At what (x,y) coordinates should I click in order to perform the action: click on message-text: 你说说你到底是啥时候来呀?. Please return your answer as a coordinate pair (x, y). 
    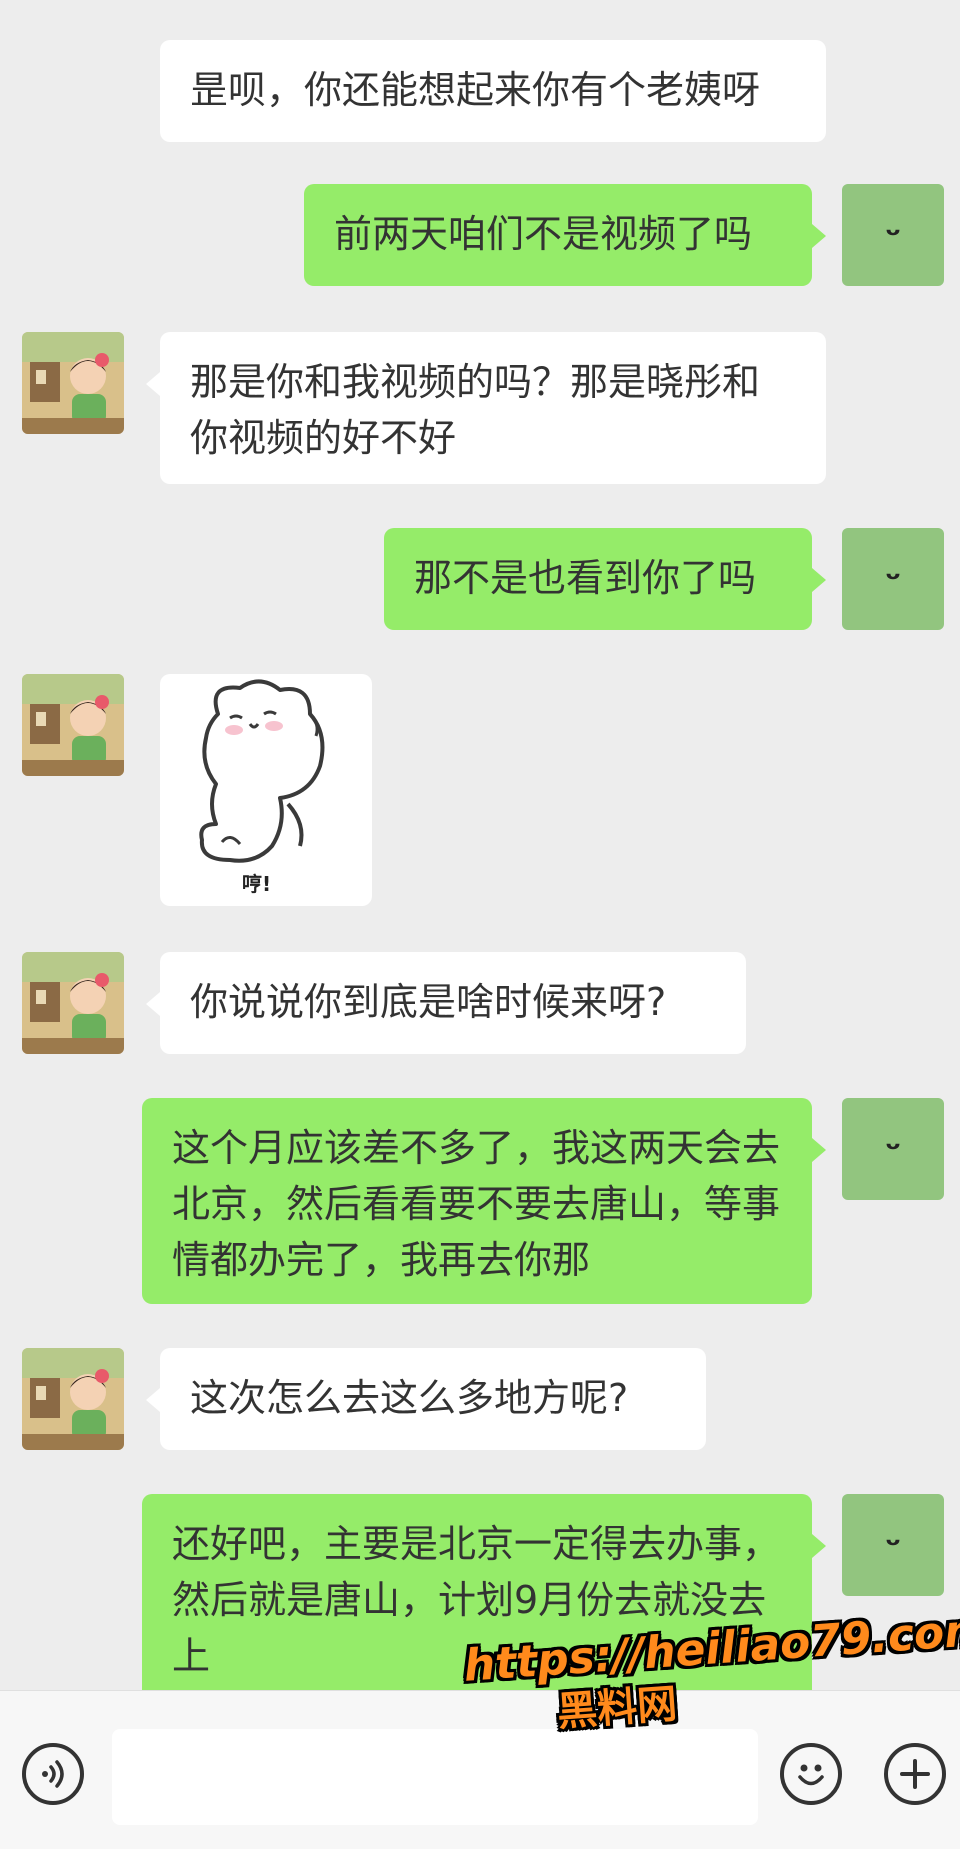
    Looking at the image, I should click on (428, 1002).